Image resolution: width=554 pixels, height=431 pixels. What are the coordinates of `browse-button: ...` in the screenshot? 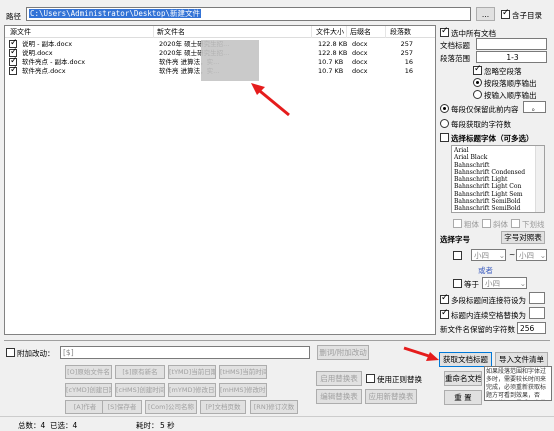 It's located at (485, 14).